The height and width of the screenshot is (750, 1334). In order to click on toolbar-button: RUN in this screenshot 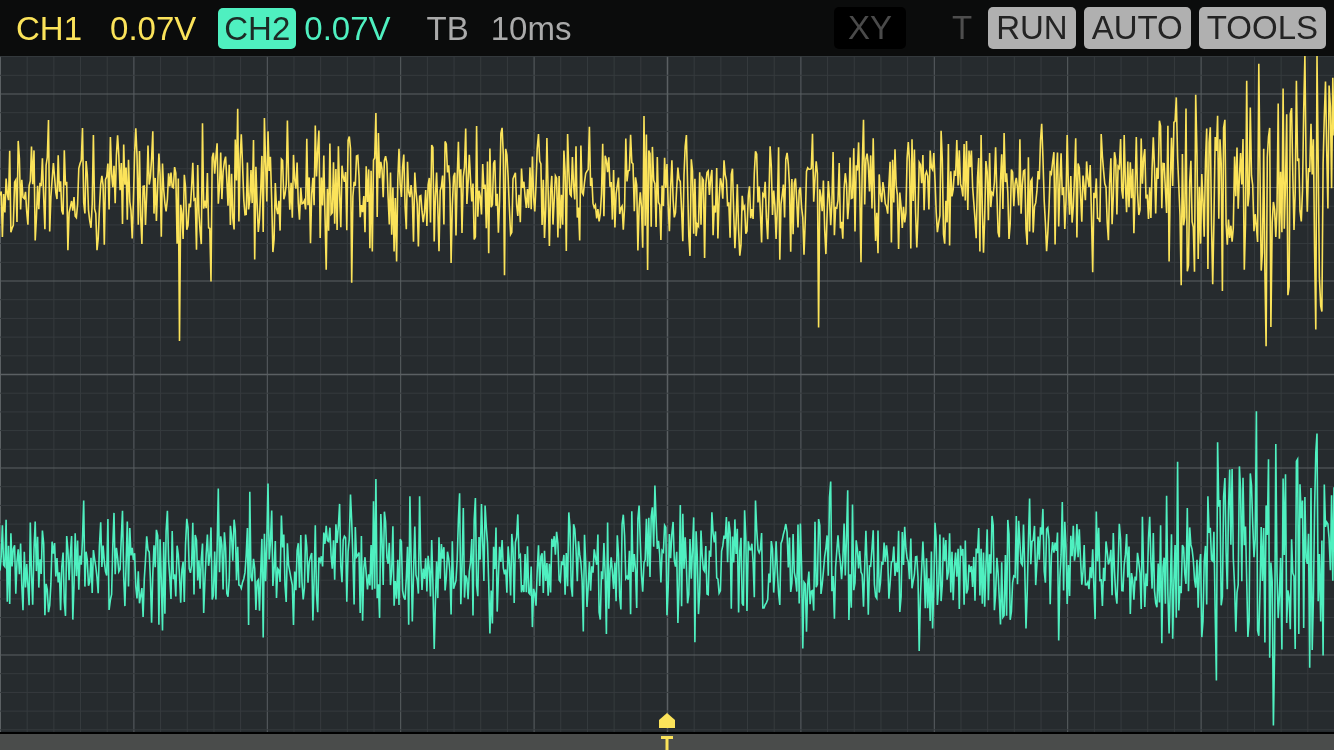, I will do `click(1032, 28)`.